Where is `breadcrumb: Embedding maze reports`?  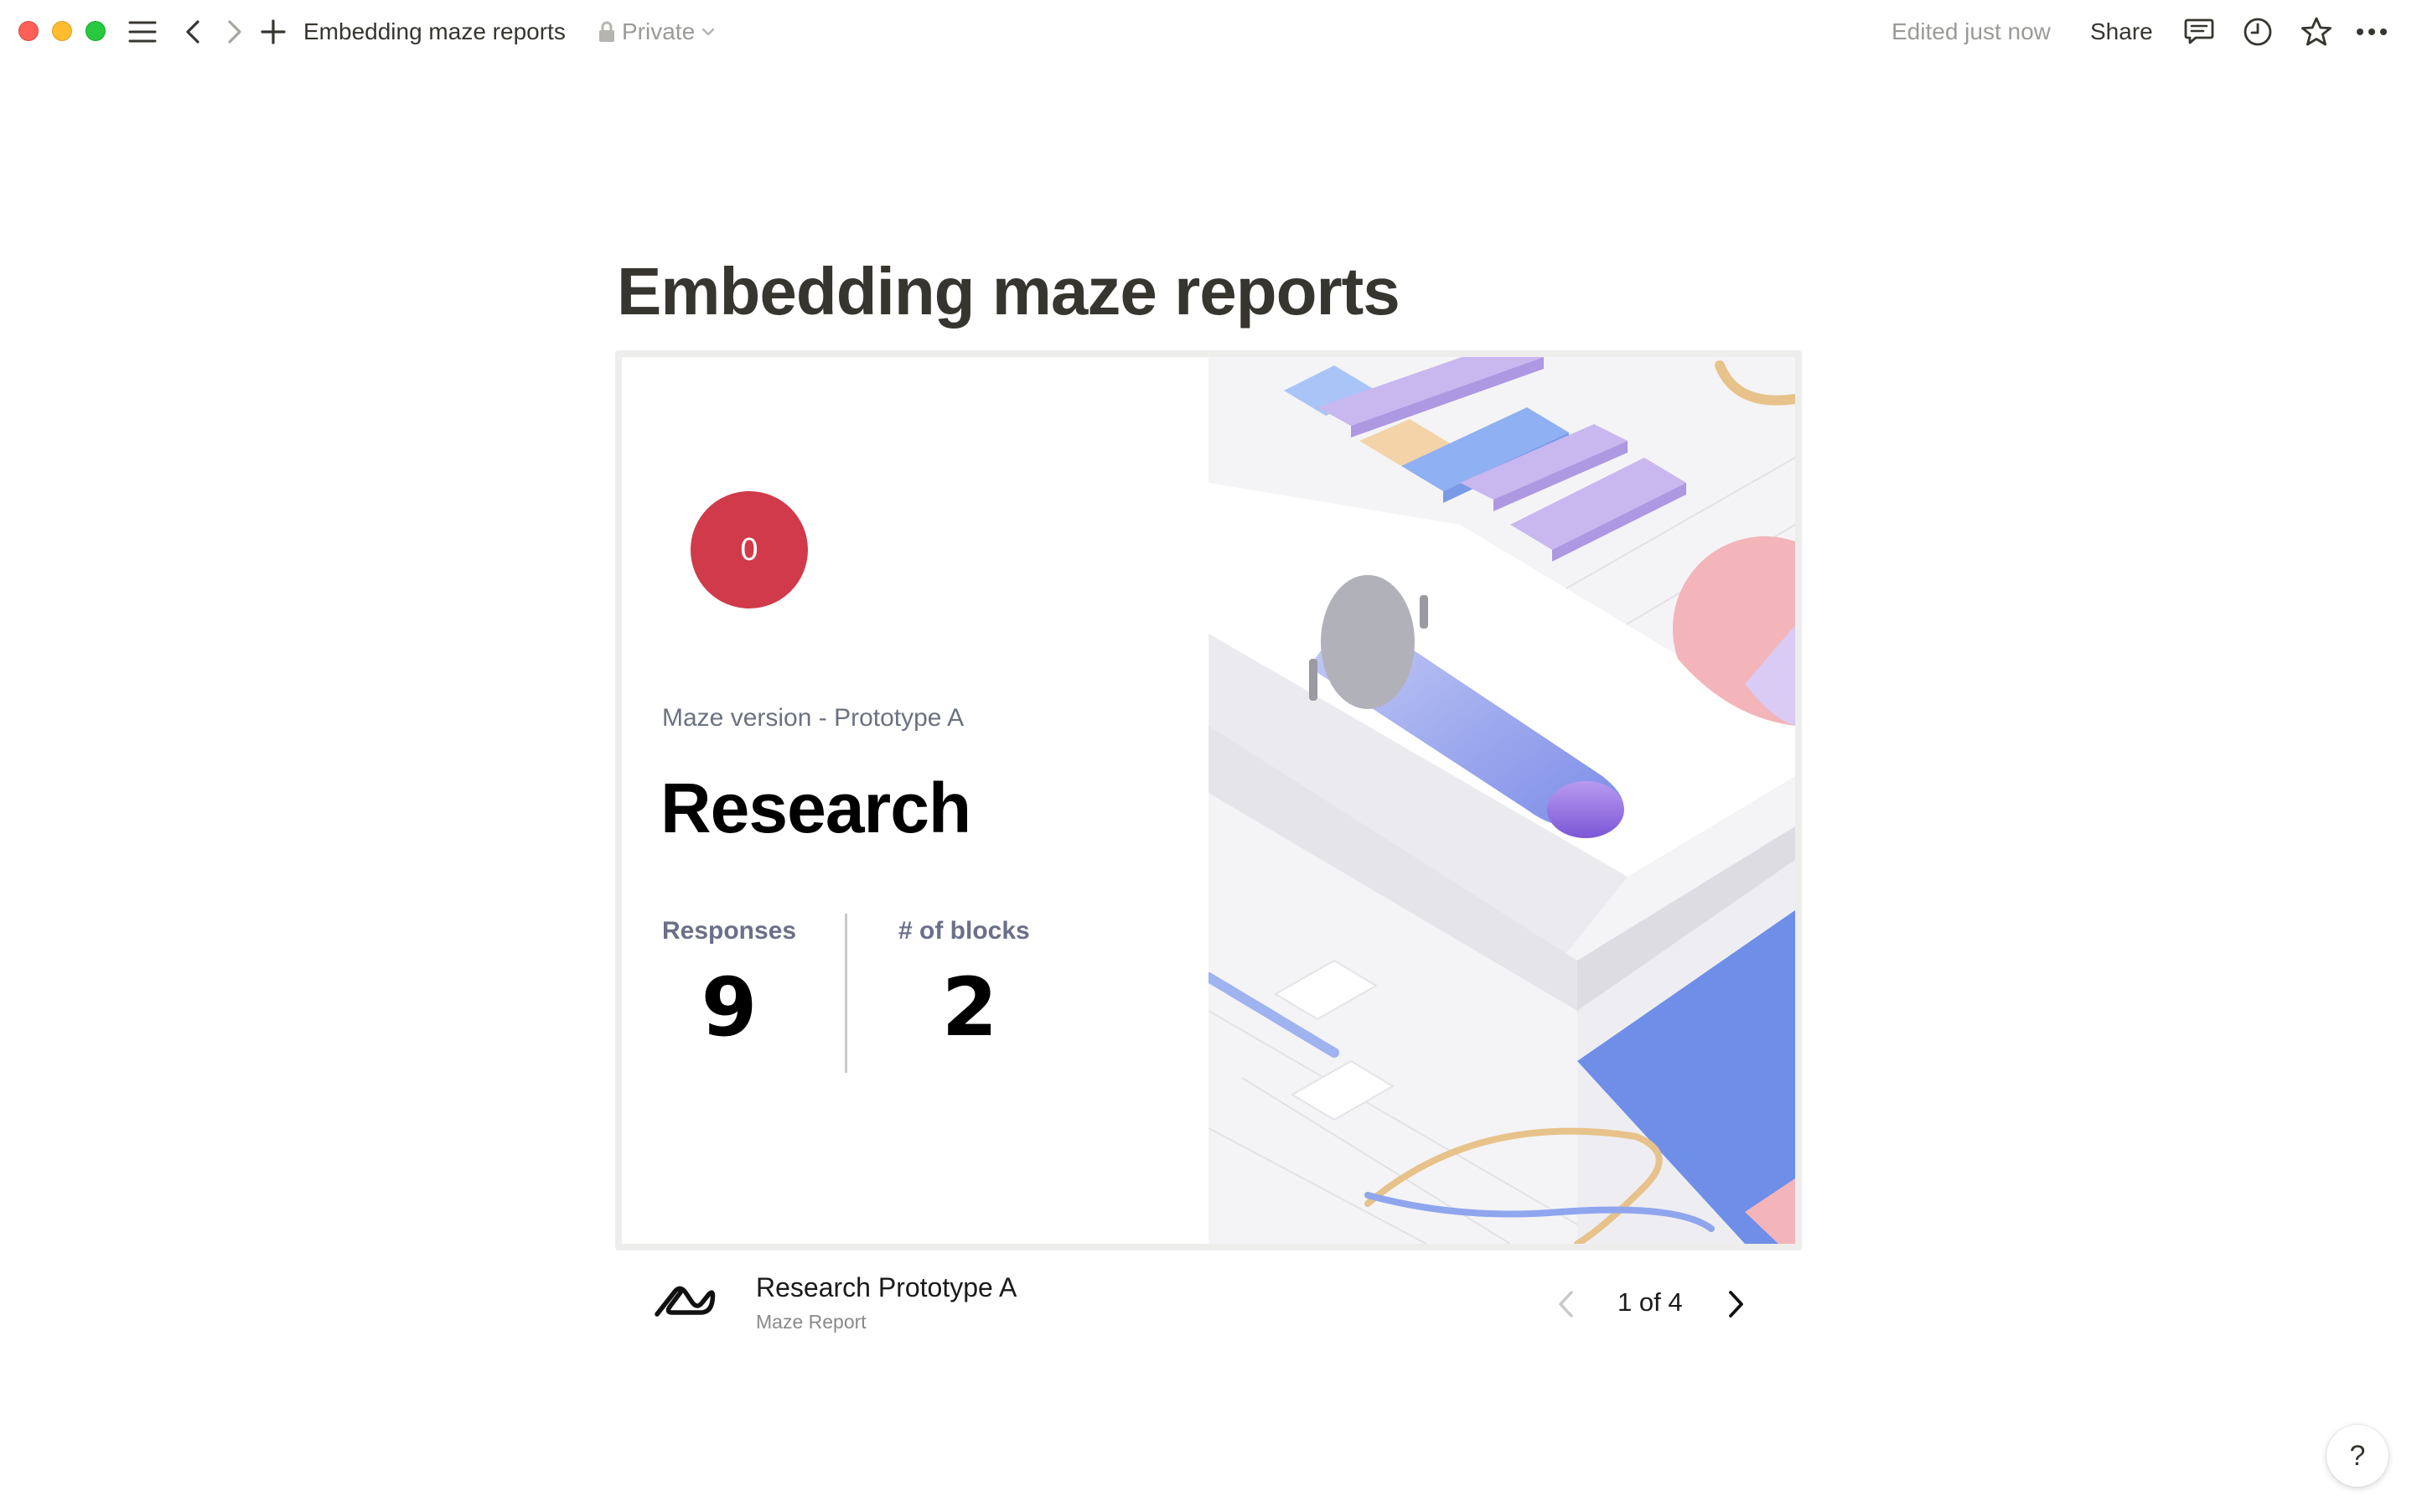
breadcrumb: Embedding maze reports is located at coordinates (434, 32).